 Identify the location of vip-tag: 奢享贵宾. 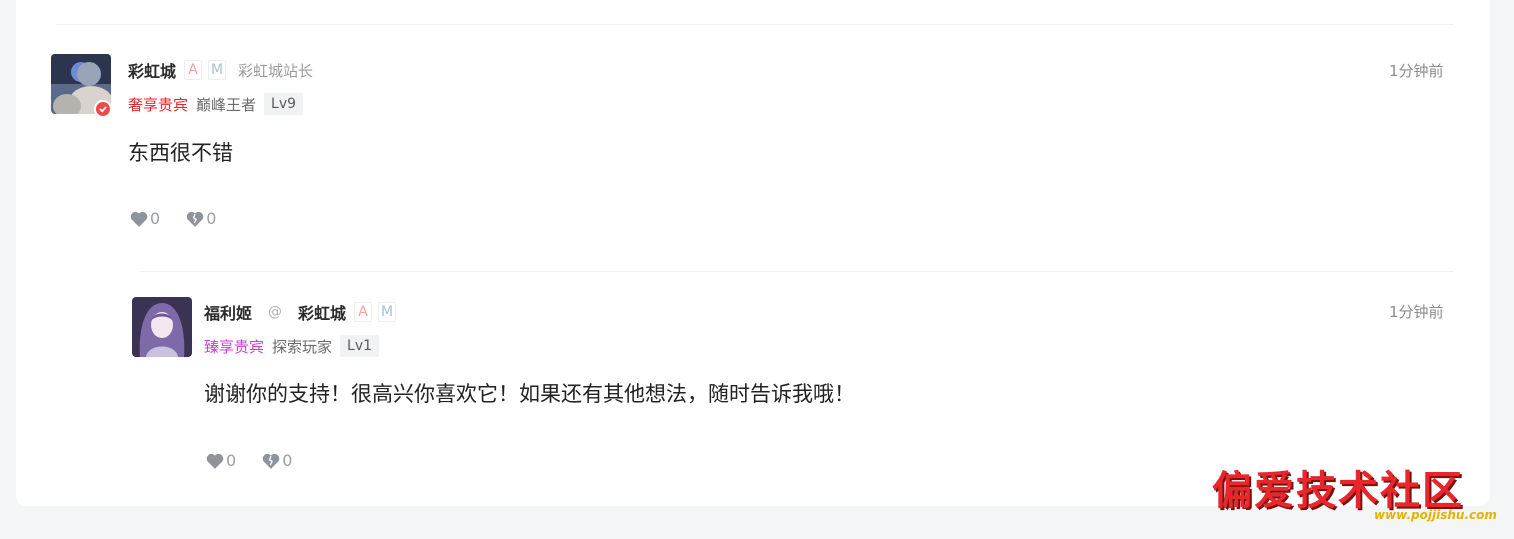
(158, 104).